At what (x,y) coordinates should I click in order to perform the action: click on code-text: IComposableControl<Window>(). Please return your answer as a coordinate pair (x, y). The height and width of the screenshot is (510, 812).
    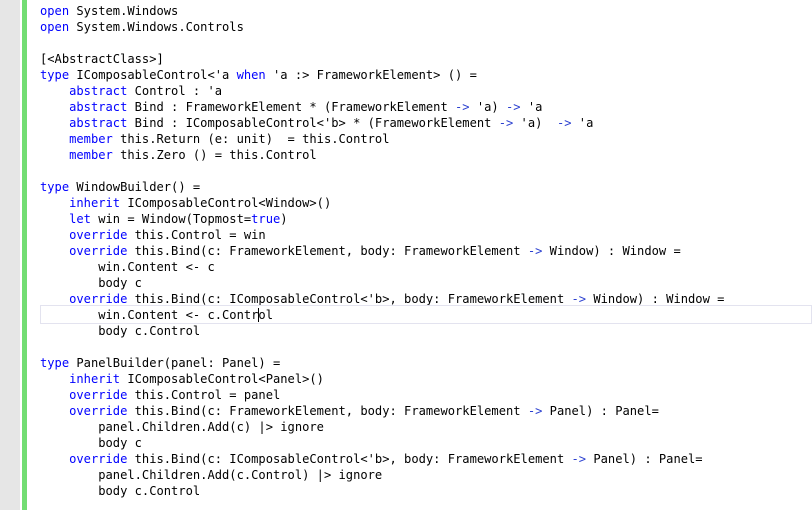
    Looking at the image, I should click on (226, 203).